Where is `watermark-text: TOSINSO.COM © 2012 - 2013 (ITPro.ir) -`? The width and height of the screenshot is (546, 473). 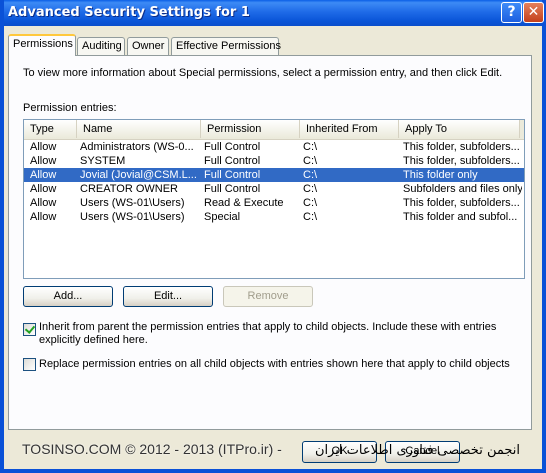 watermark-text: TOSINSO.COM © 2012 - 2013 (ITPro.ir) - is located at coordinates (152, 449).